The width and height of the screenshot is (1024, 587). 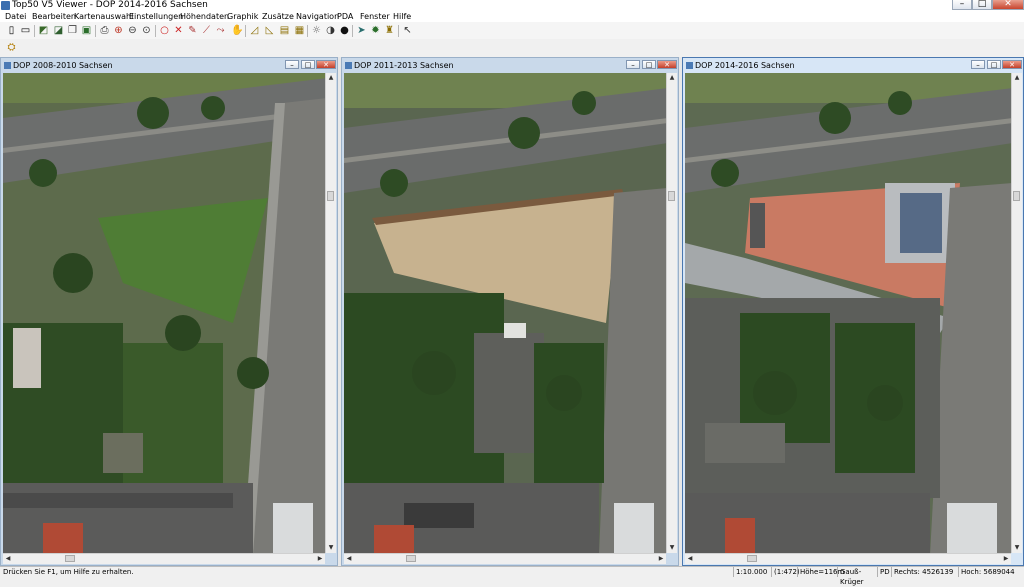 I want to click on zoom-in-icon: ⊕, so click(x=118, y=30).